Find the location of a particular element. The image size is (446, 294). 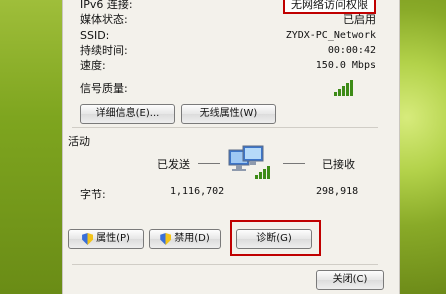

signal-bars-icon is located at coordinates (343, 88).